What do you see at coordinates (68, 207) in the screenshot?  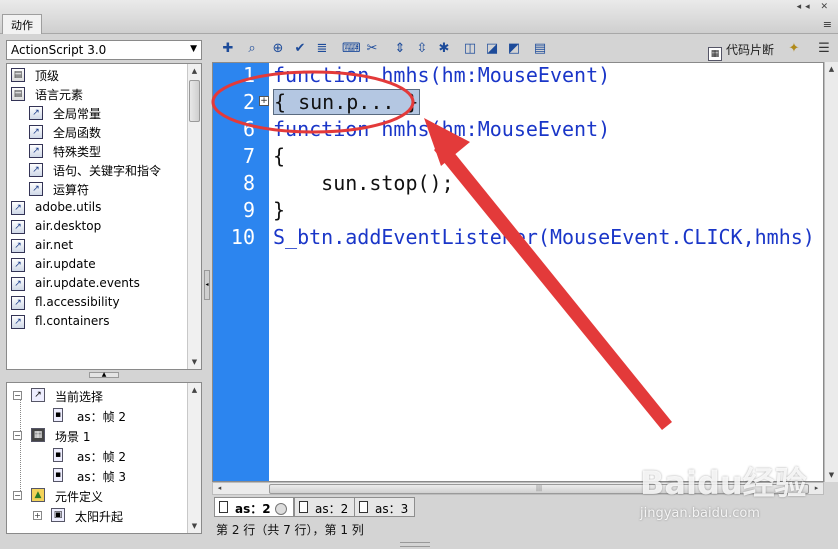 I see `toolbox-item-label: adobe.utils` at bounding box center [68, 207].